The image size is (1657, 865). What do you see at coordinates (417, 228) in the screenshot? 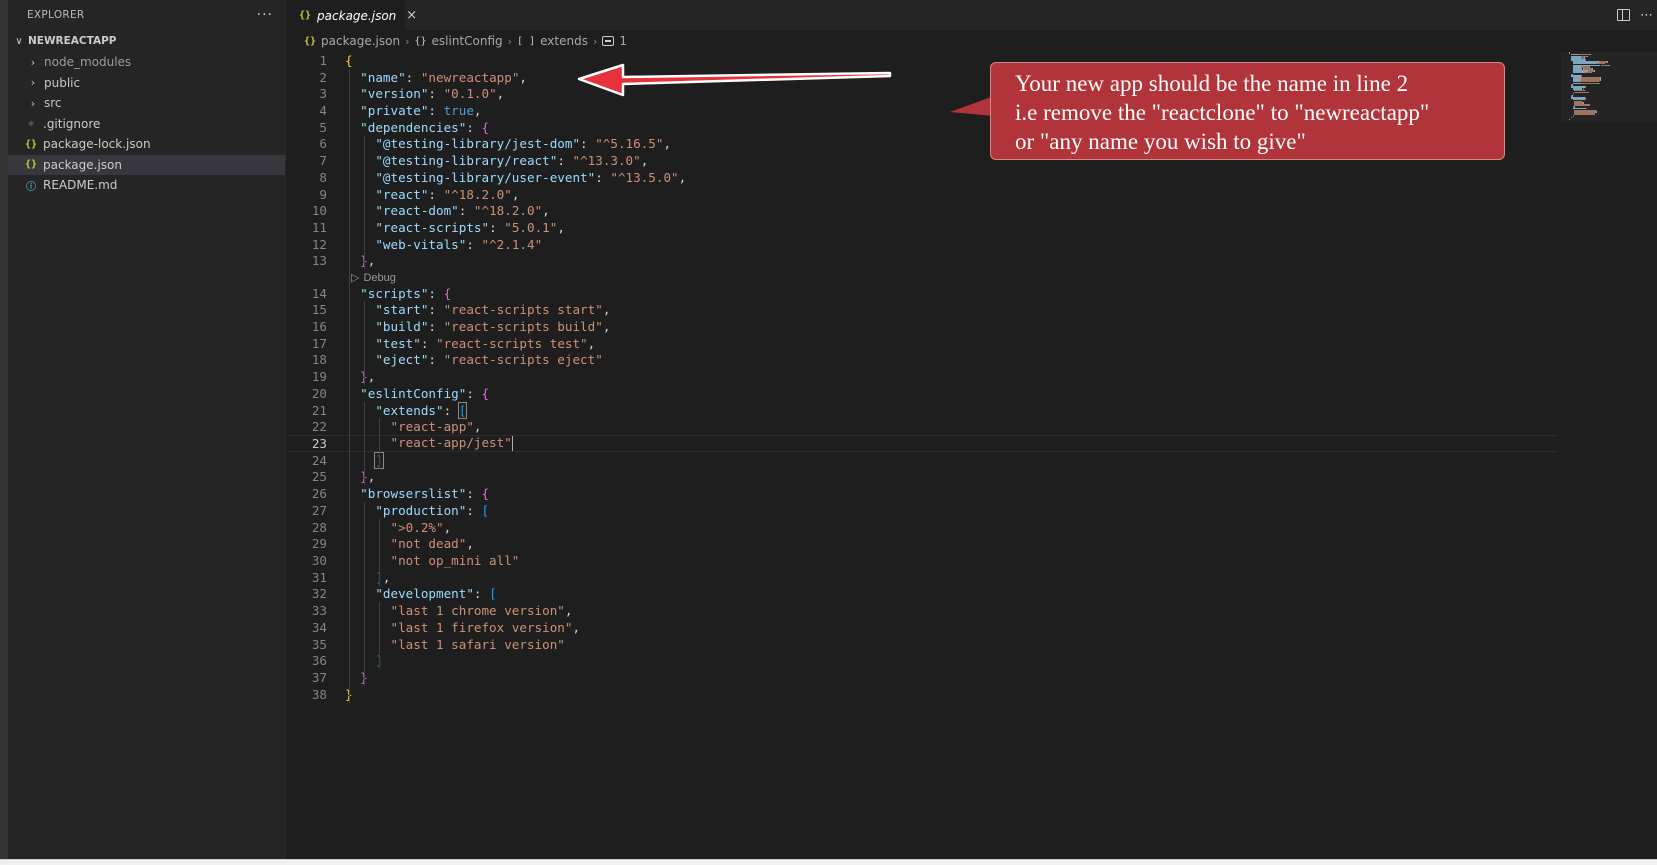
I see `code-token: "react-scripts"` at bounding box center [417, 228].